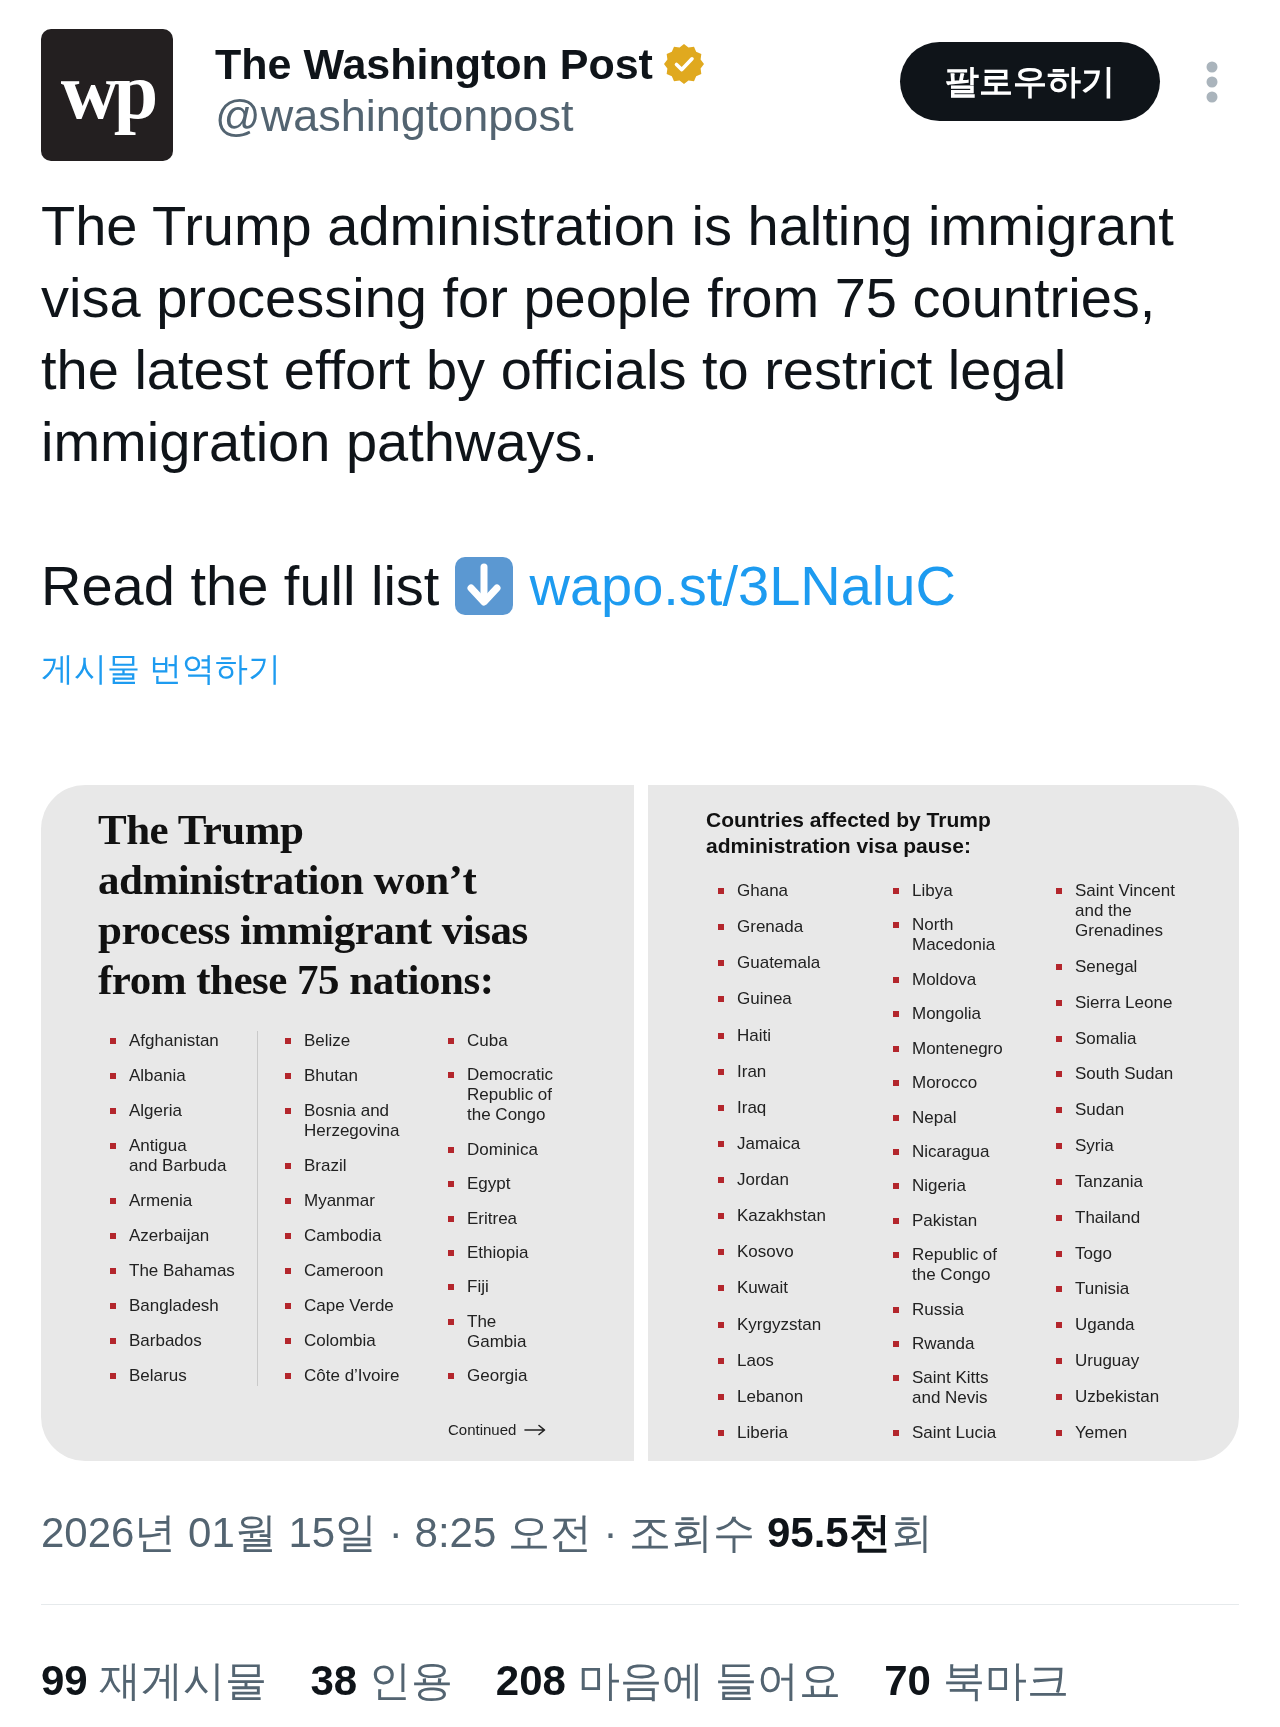 This screenshot has width=1280, height=1727. Describe the element at coordinates (313, 905) in the screenshot. I see `infographic-title: The Trump administration won’t process immigrant visas from these 75 nations:` at that location.